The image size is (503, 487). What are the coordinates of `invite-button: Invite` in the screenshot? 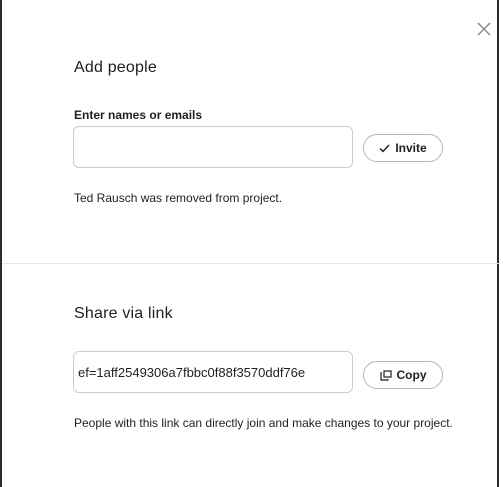 It's located at (403, 148).